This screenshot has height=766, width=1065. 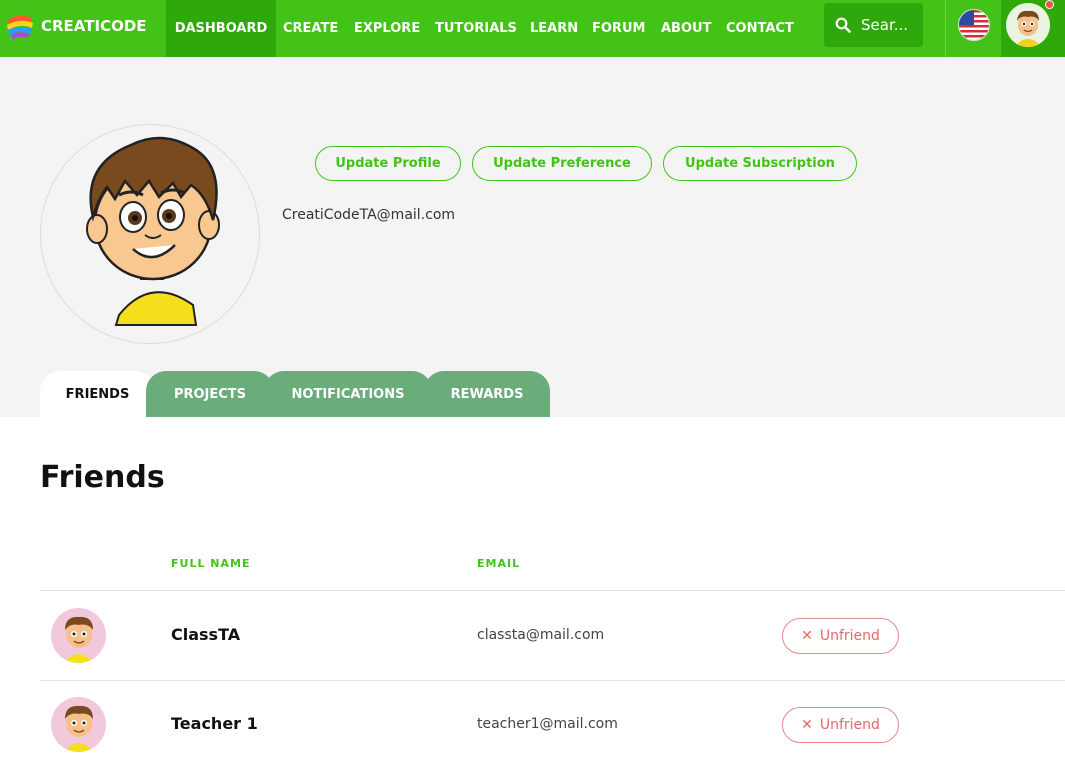 I want to click on profile-email: CreatiCodeTA@mail.com, so click(x=369, y=215).